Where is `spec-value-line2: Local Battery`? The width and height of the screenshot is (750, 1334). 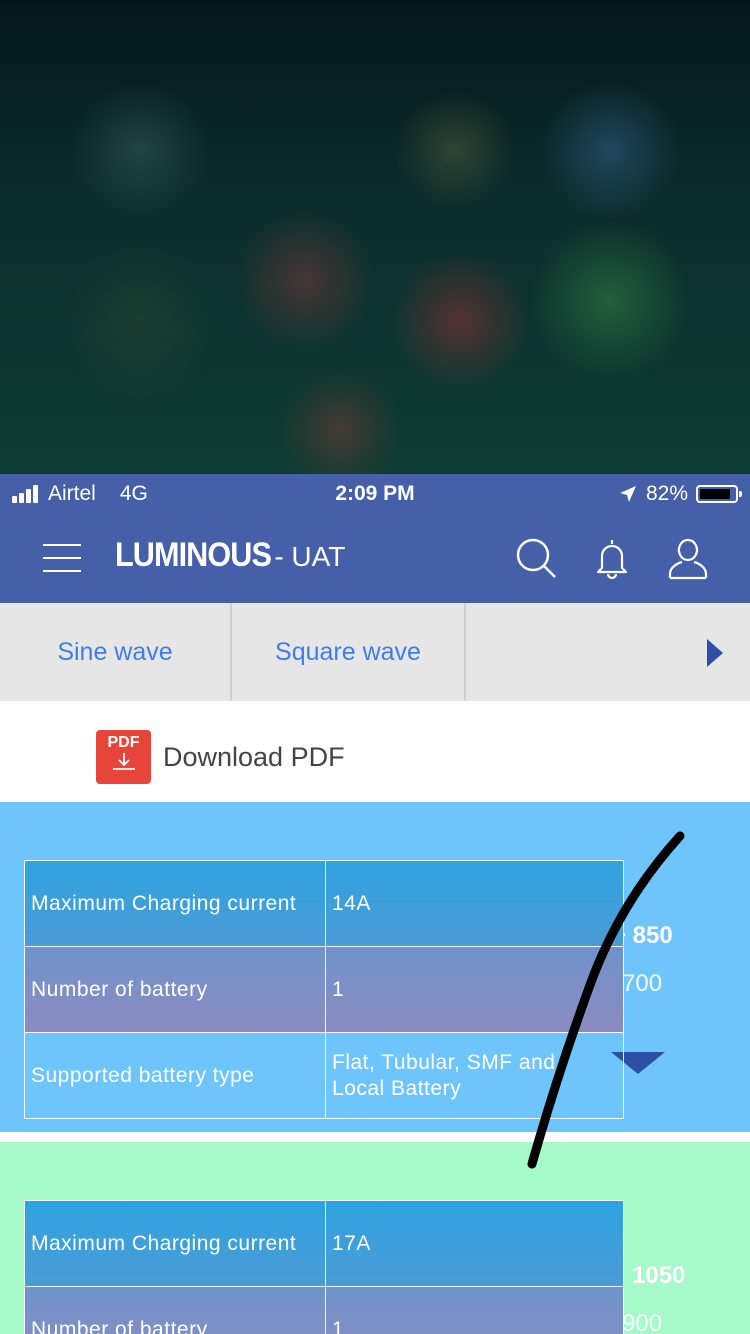 spec-value-line2: Local Battery is located at coordinates (397, 1088).